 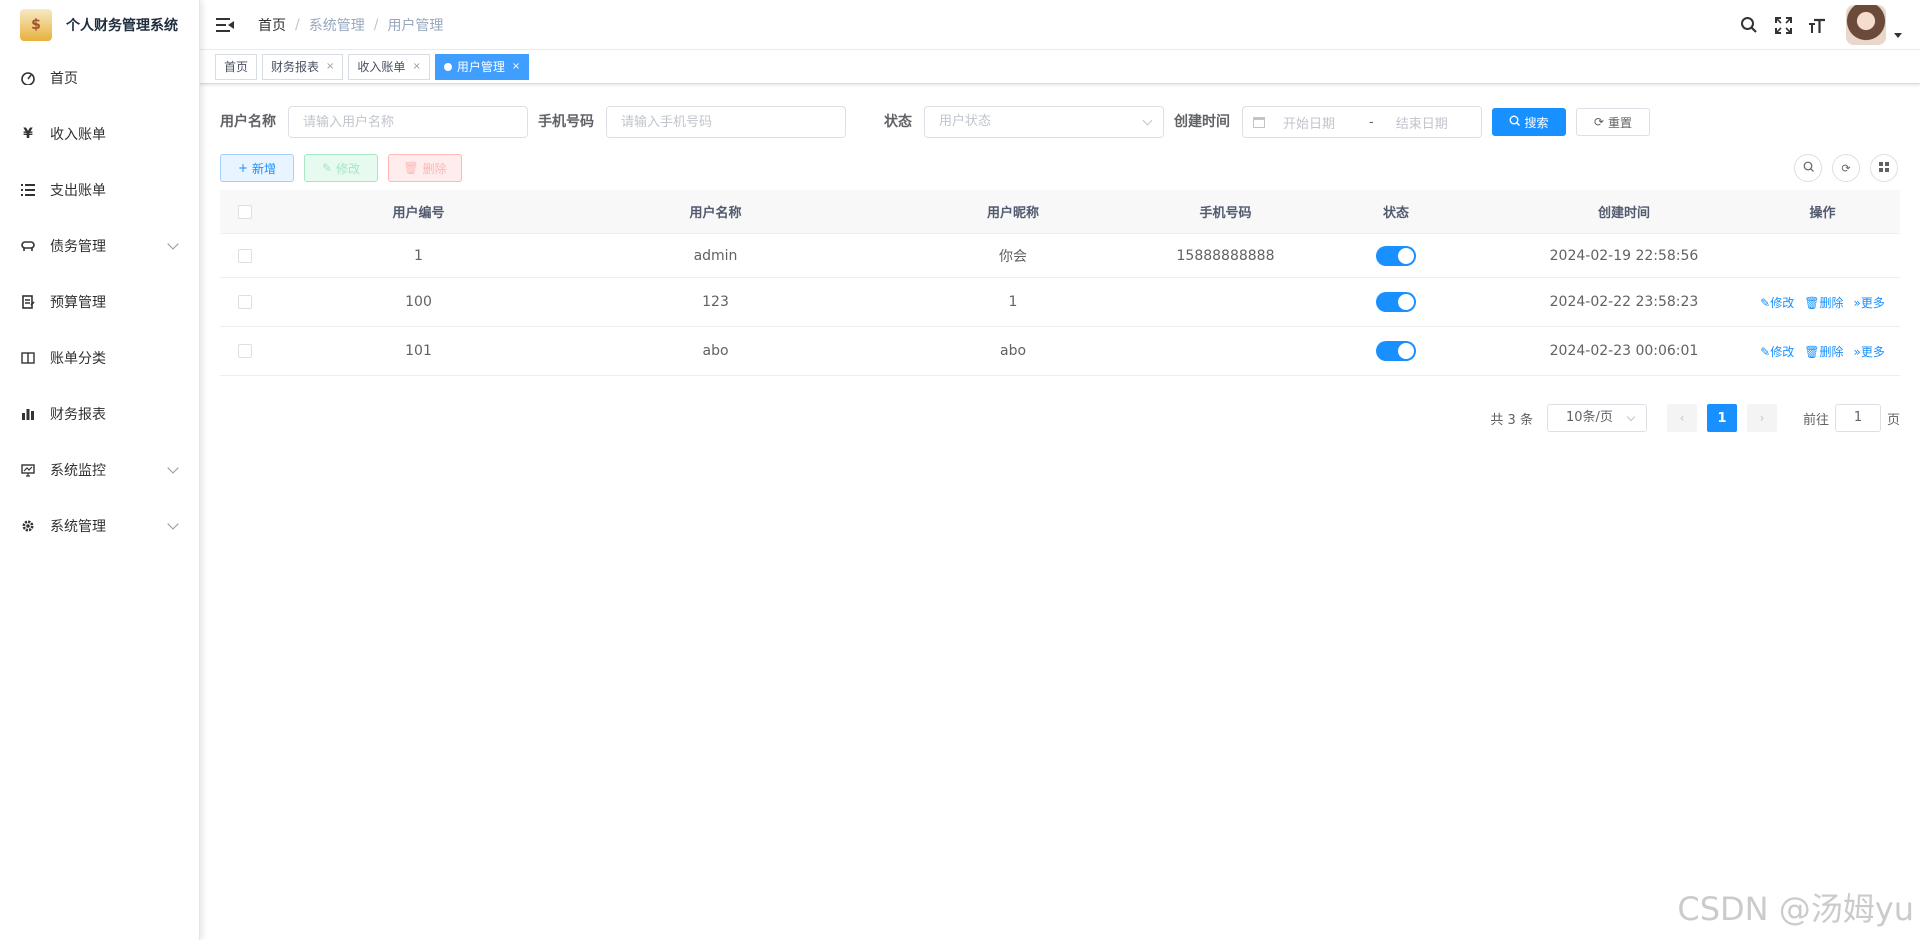 What do you see at coordinates (99, 78) in the screenshot?
I see `sidebar-item-home: 首页` at bounding box center [99, 78].